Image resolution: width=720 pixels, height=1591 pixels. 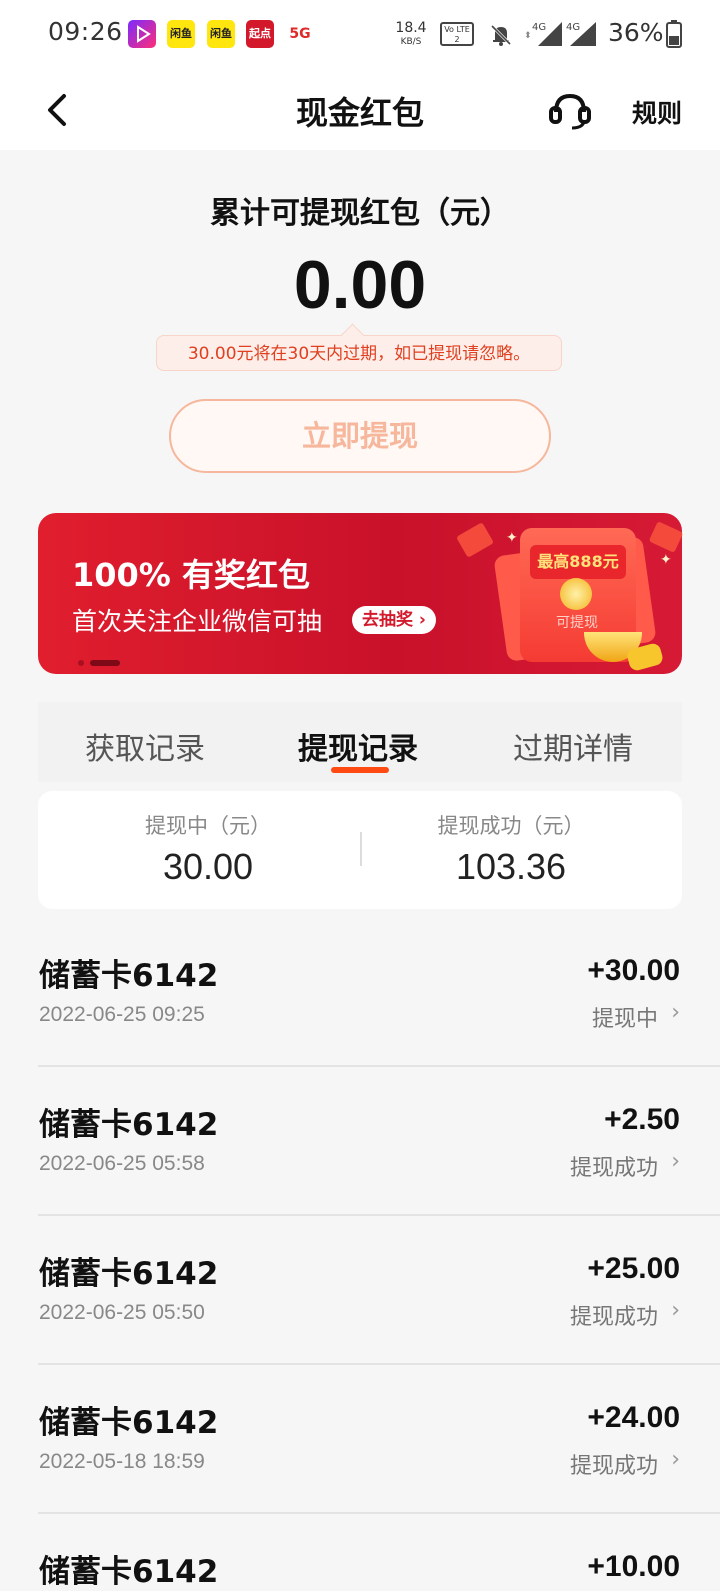 What do you see at coordinates (501, 37) in the screenshot?
I see `mute-icon` at bounding box center [501, 37].